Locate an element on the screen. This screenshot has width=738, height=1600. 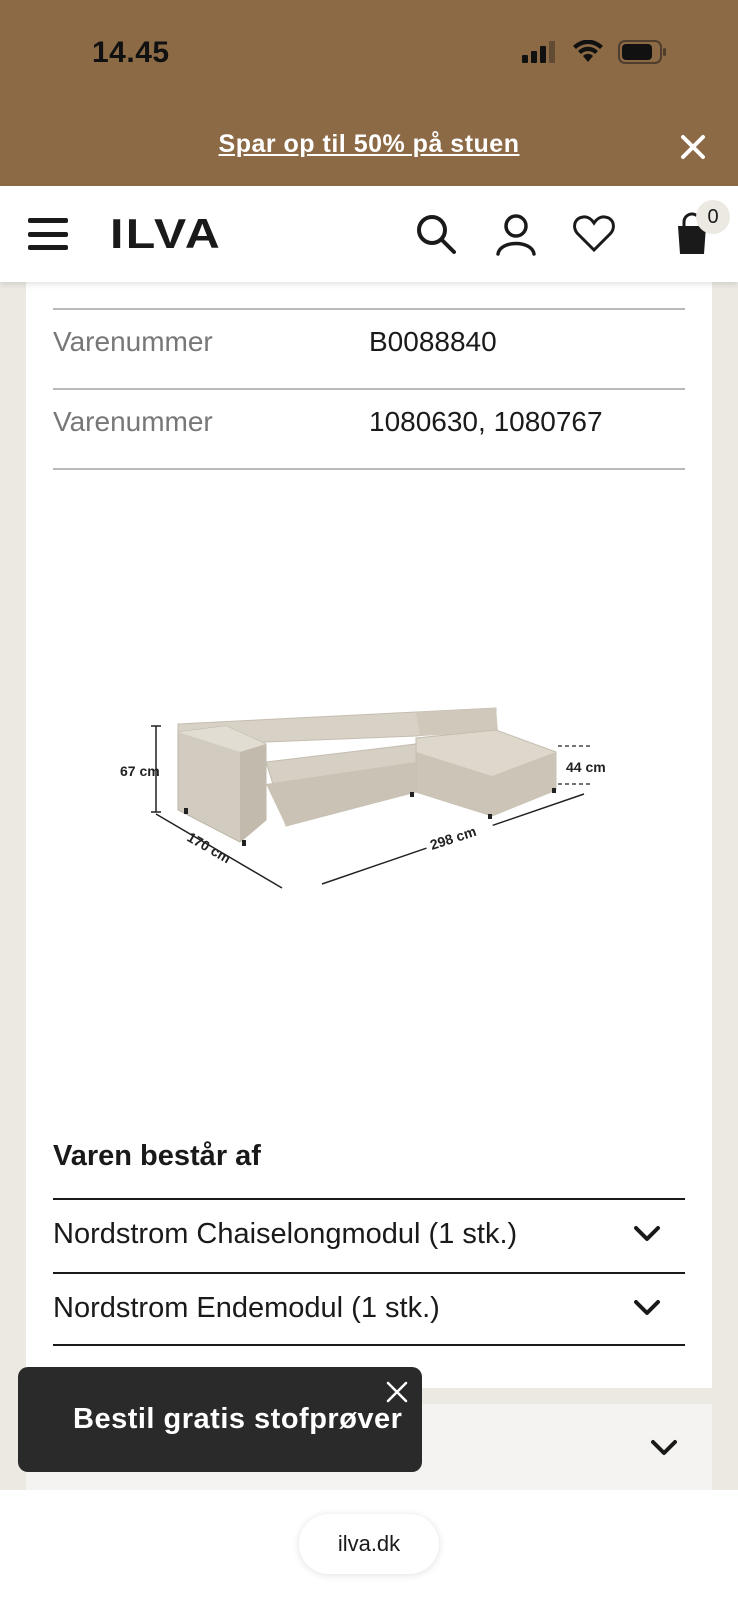
spec-value: 1080630, 1080767 is located at coordinates (486, 421).